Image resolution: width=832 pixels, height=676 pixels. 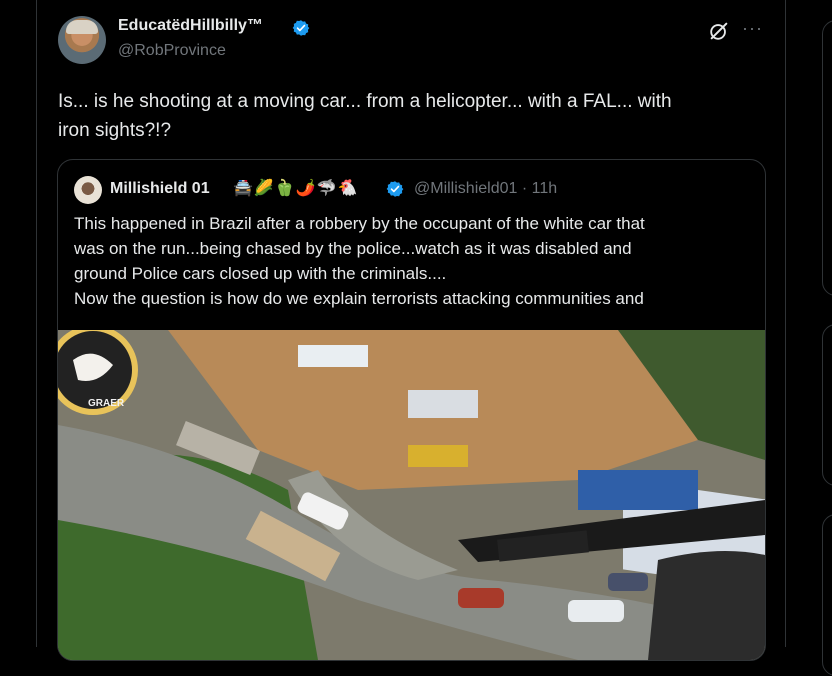 I want to click on timeline-left-border, so click(x=36, y=323).